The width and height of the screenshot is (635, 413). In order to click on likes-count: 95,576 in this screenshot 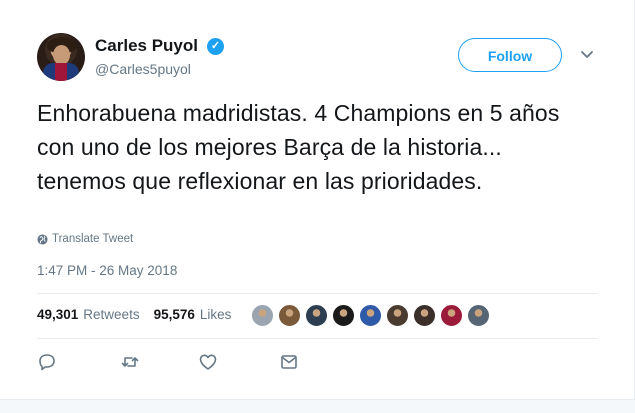, I will do `click(174, 314)`.